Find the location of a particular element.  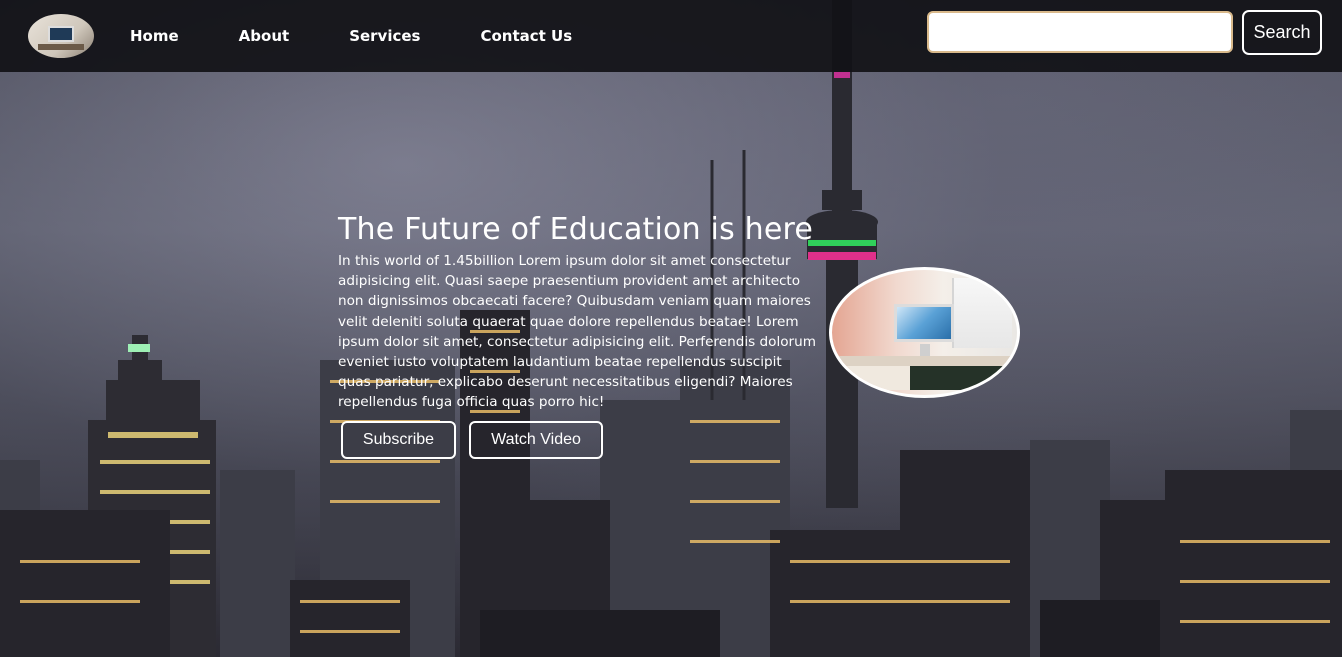

desk-shape is located at coordinates (924, 361).